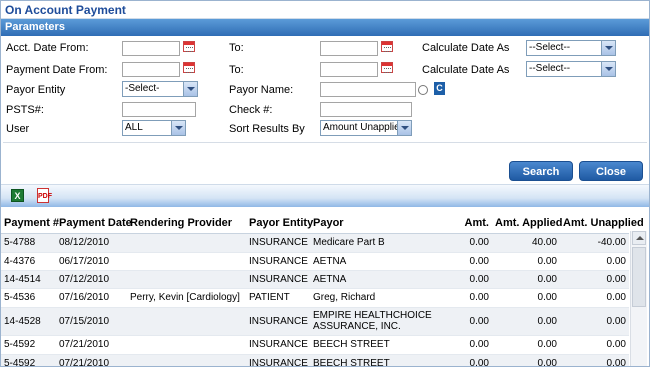 The height and width of the screenshot is (367, 650). Describe the element at coordinates (190, 89) in the screenshot. I see `chevron-down-icon` at that location.